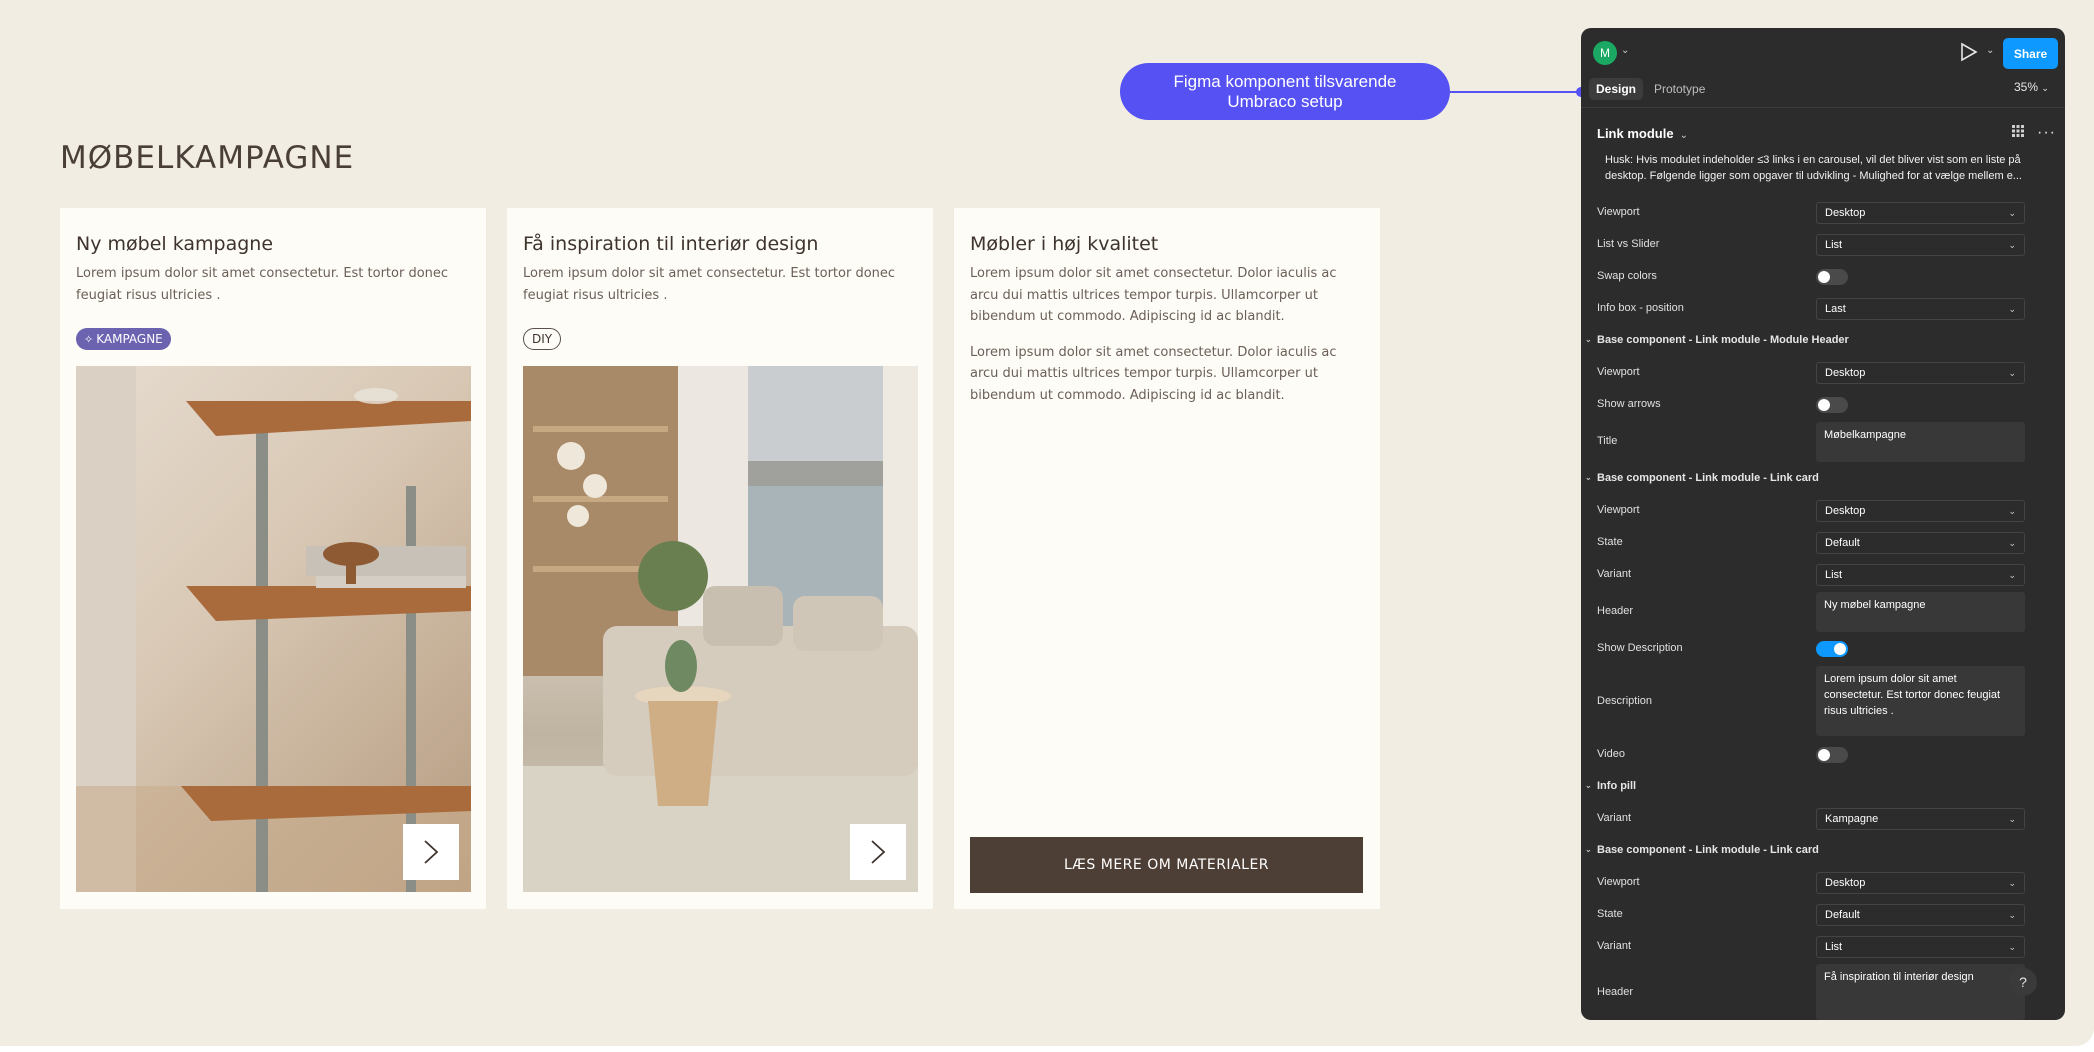  What do you see at coordinates (1832, 277) in the screenshot?
I see `swap-colors-toggle` at bounding box center [1832, 277].